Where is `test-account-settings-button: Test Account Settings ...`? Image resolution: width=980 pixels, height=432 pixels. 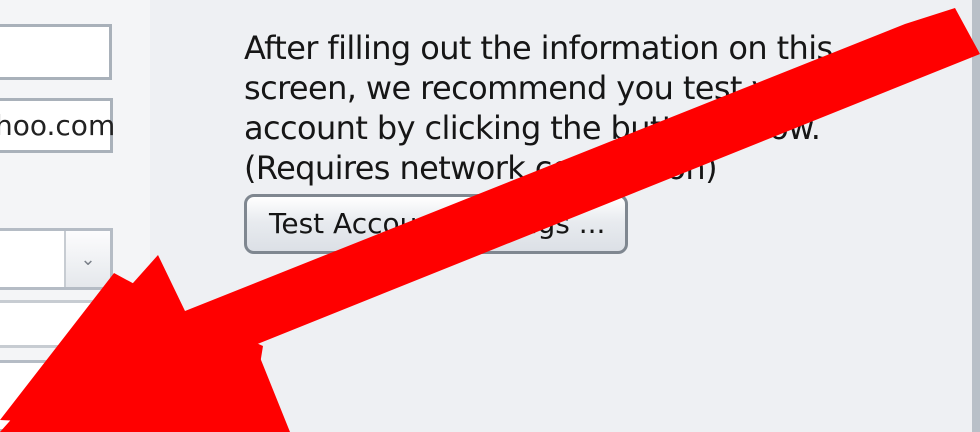 test-account-settings-button: Test Account Settings ... is located at coordinates (436, 224).